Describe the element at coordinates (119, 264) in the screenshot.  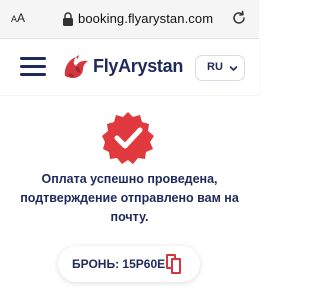
I see `booking-reference: БРОНЬ: 15Р60Е` at that location.